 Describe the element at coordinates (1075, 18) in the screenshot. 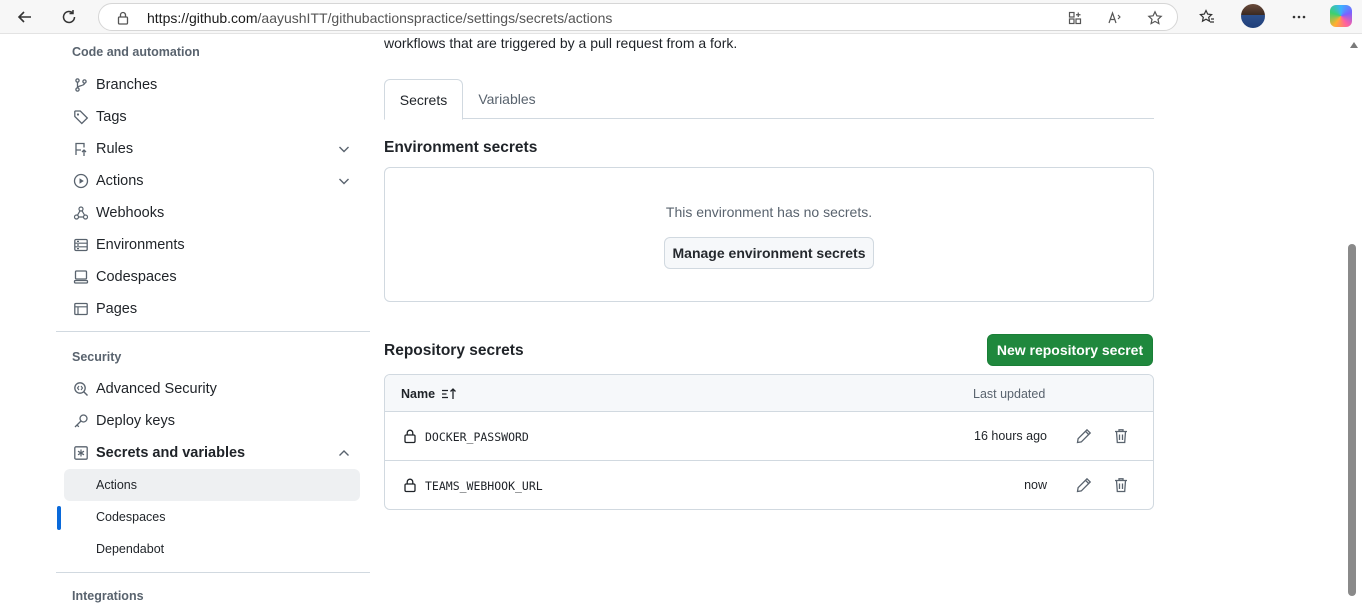

I see `app-available-icon` at that location.